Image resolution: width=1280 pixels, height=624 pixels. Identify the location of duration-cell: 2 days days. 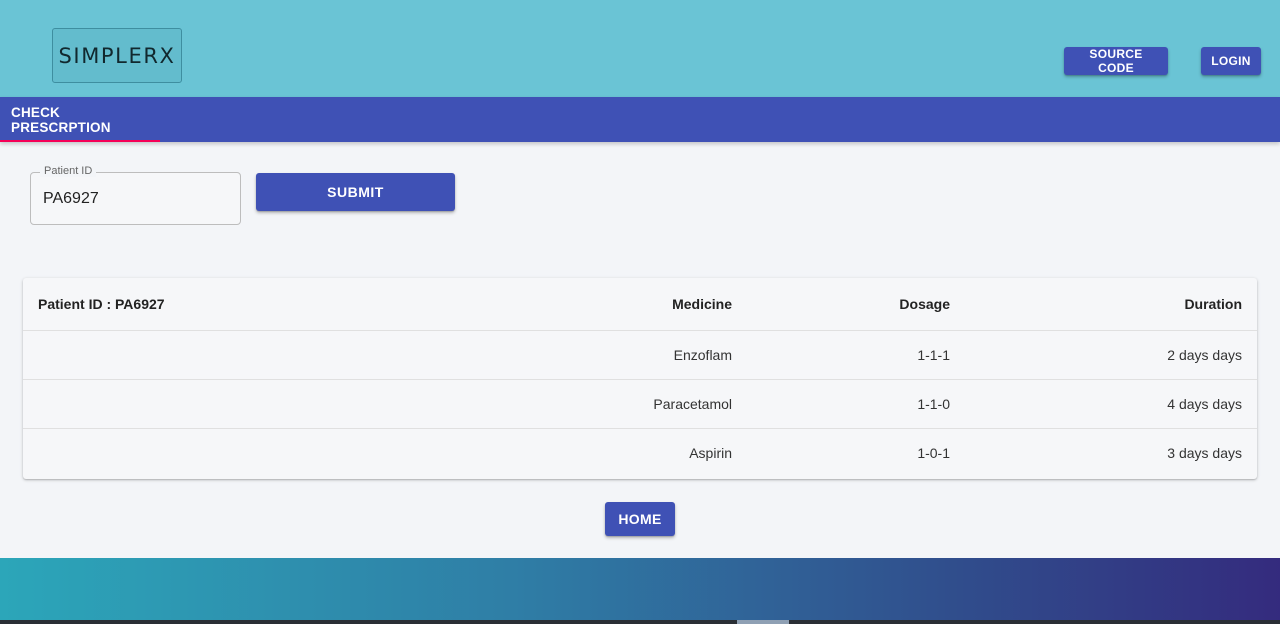
(1103, 355).